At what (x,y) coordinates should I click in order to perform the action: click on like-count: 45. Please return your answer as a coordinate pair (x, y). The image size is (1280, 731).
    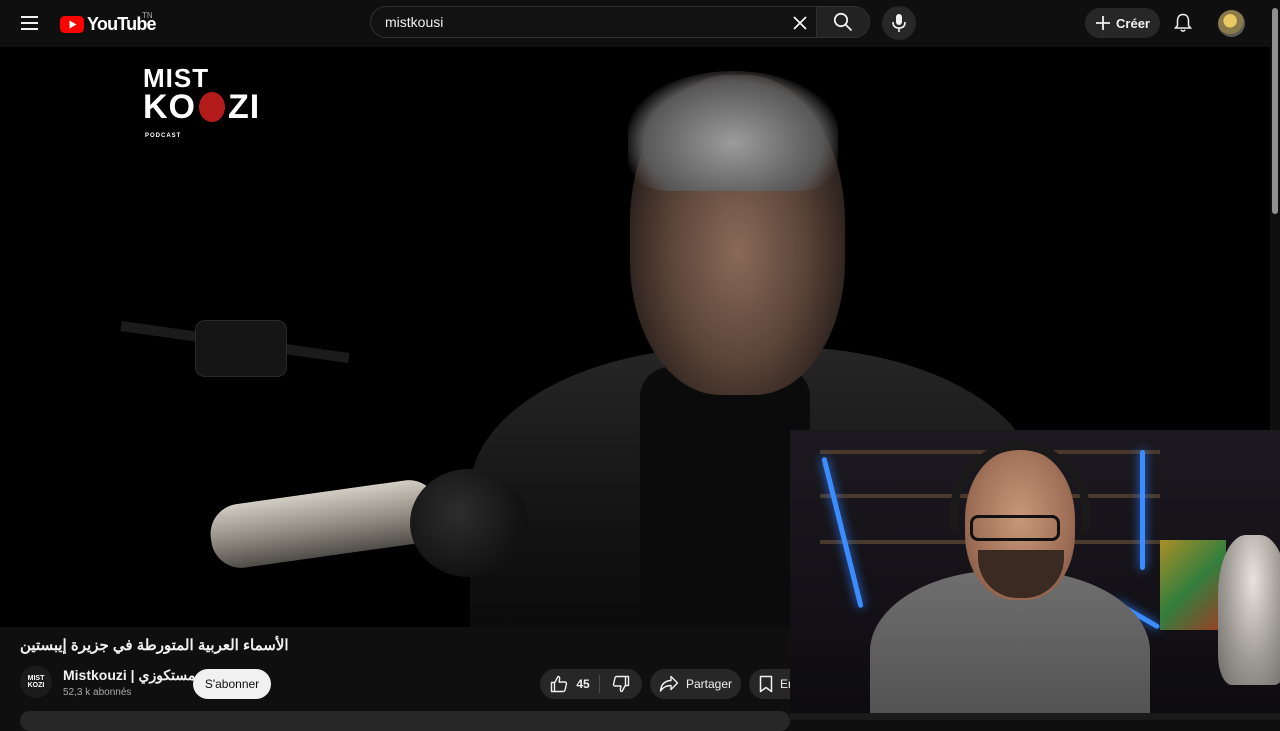
    Looking at the image, I should click on (583, 684).